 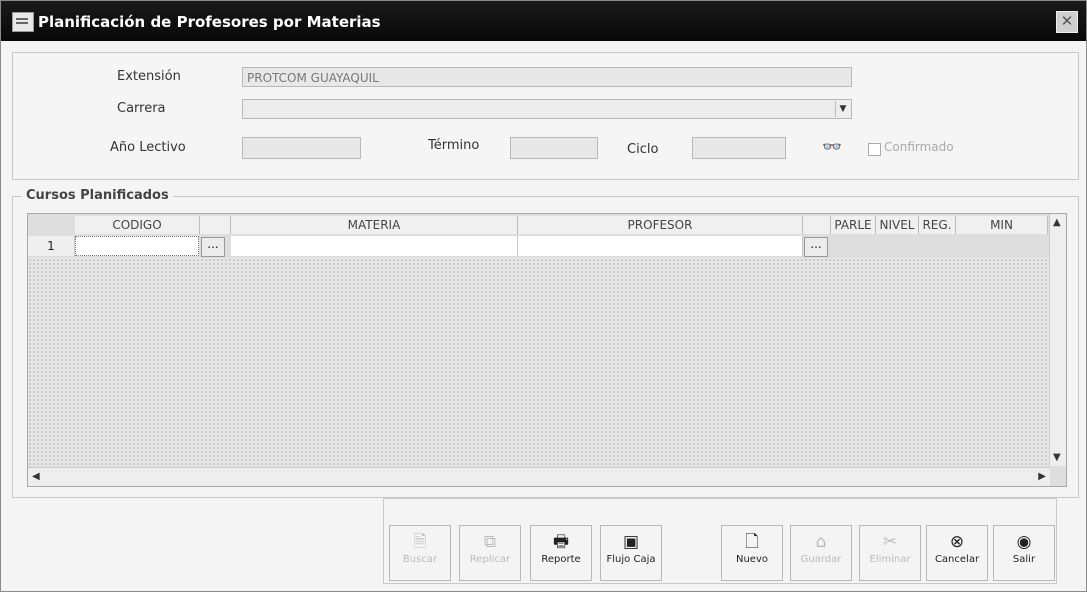 What do you see at coordinates (137, 246) in the screenshot?
I see `codigo-cell` at bounding box center [137, 246].